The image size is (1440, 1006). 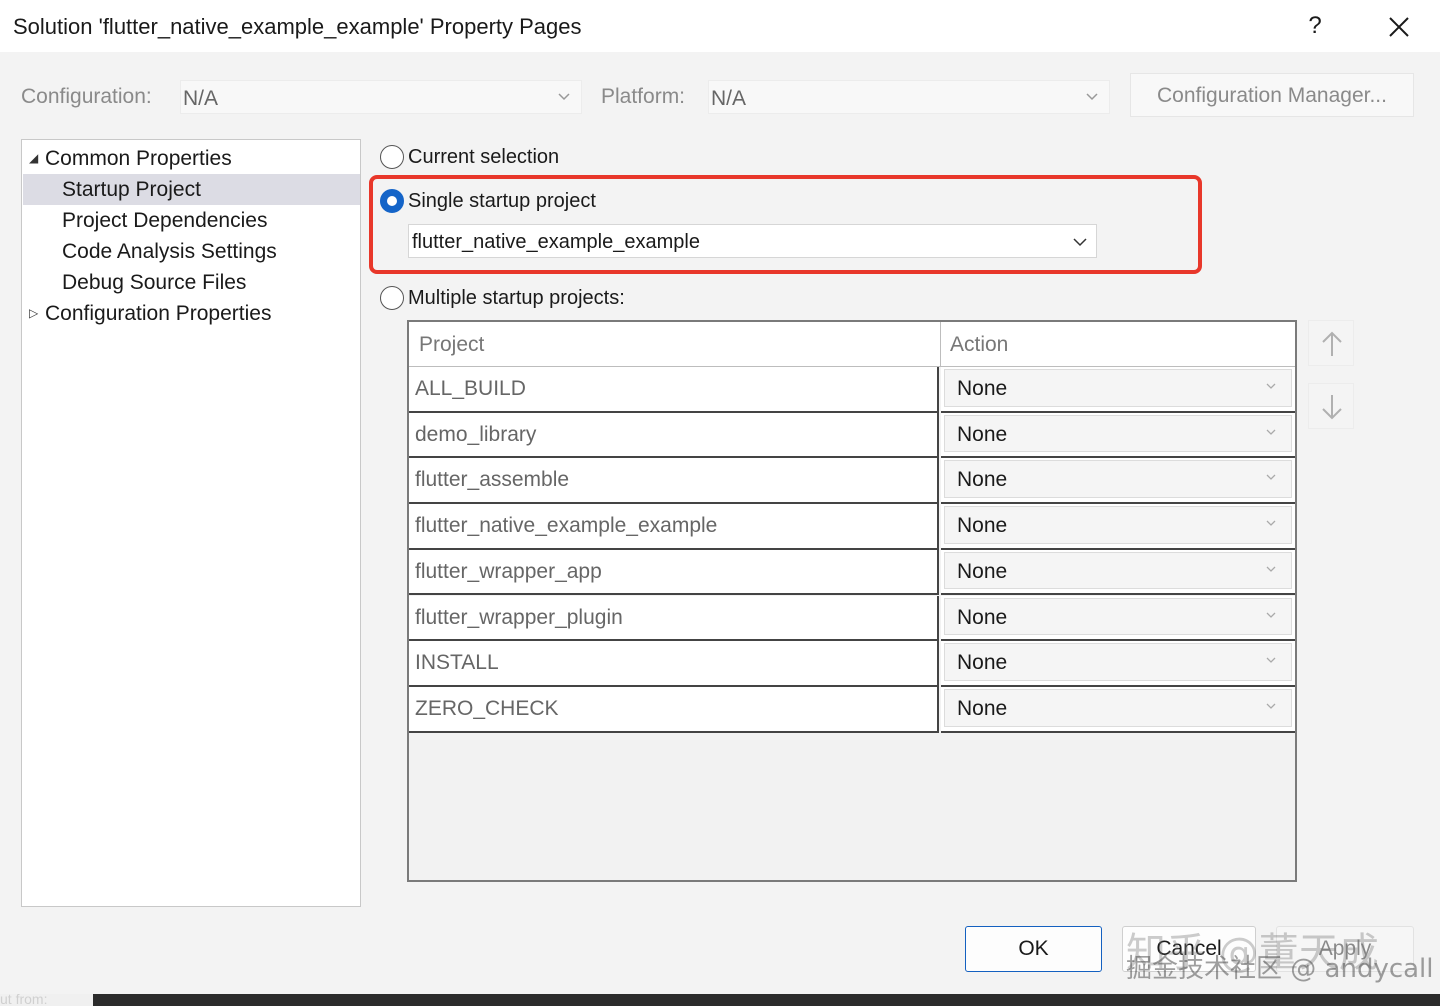 I want to click on arrow-up-icon, so click(x=1332, y=343).